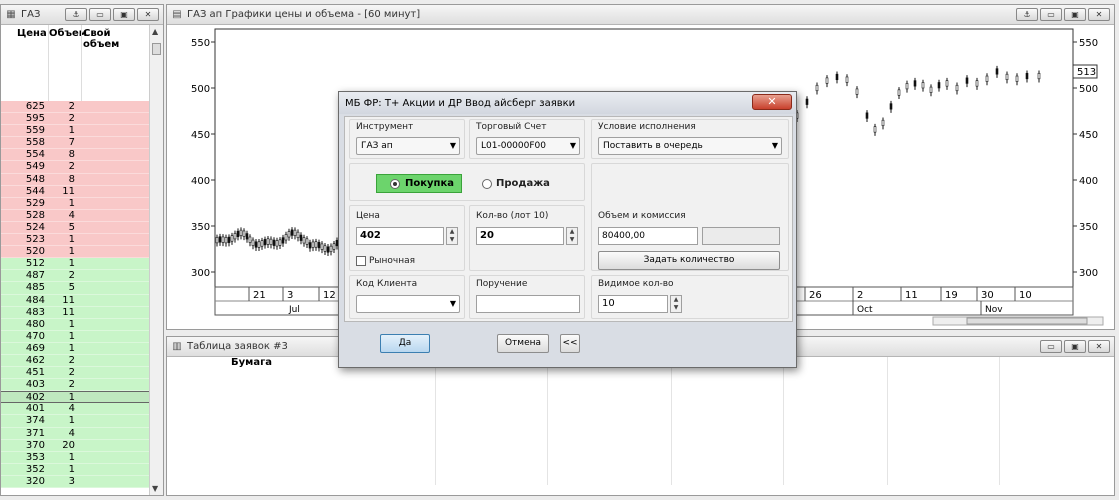  I want to click on order-book-row: 523 1, so click(75, 240).